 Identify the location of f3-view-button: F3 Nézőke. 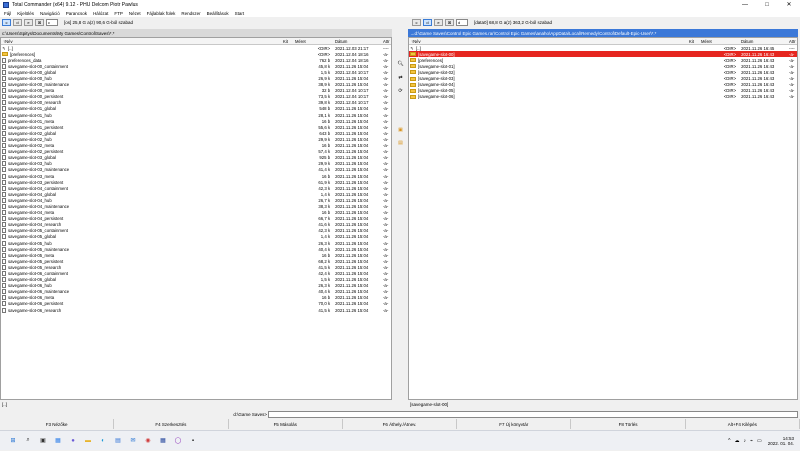
(57, 424).